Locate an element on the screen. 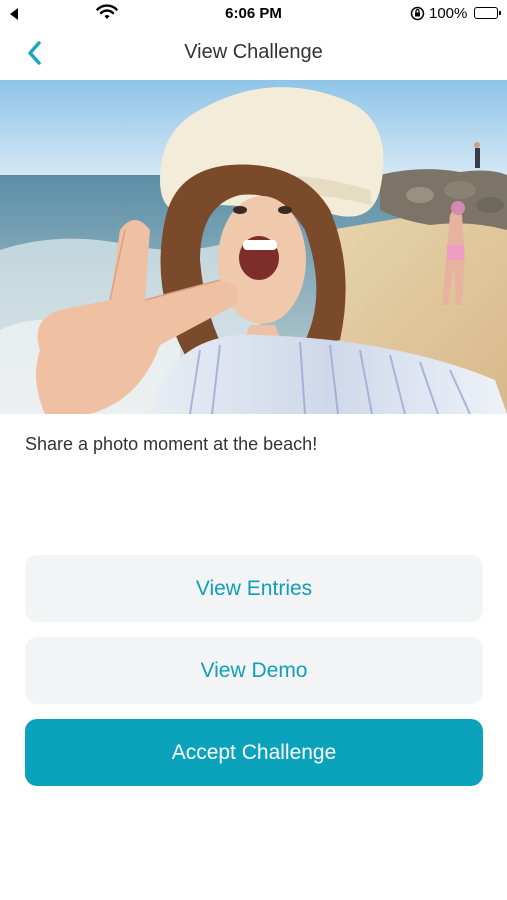  orientation-lock-icon is located at coordinates (417, 13).